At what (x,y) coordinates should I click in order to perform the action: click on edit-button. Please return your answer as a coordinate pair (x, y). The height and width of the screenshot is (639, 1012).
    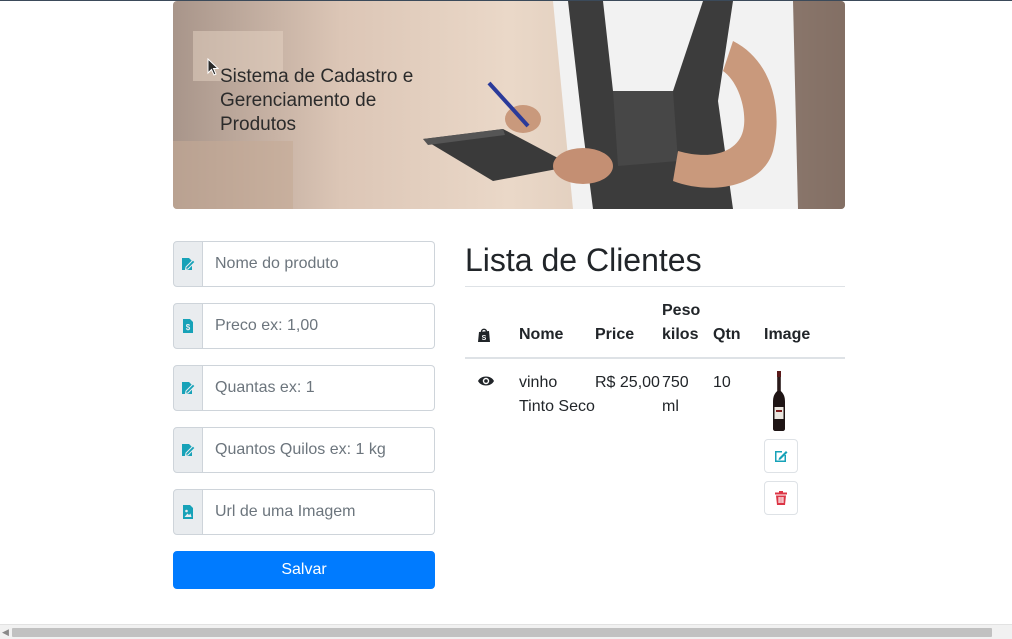
    Looking at the image, I should click on (781, 456).